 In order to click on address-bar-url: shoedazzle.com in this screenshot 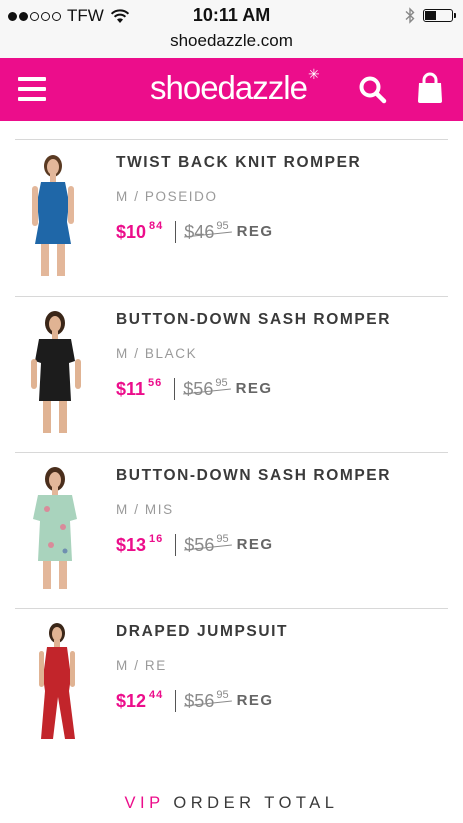, I will do `click(231, 41)`.